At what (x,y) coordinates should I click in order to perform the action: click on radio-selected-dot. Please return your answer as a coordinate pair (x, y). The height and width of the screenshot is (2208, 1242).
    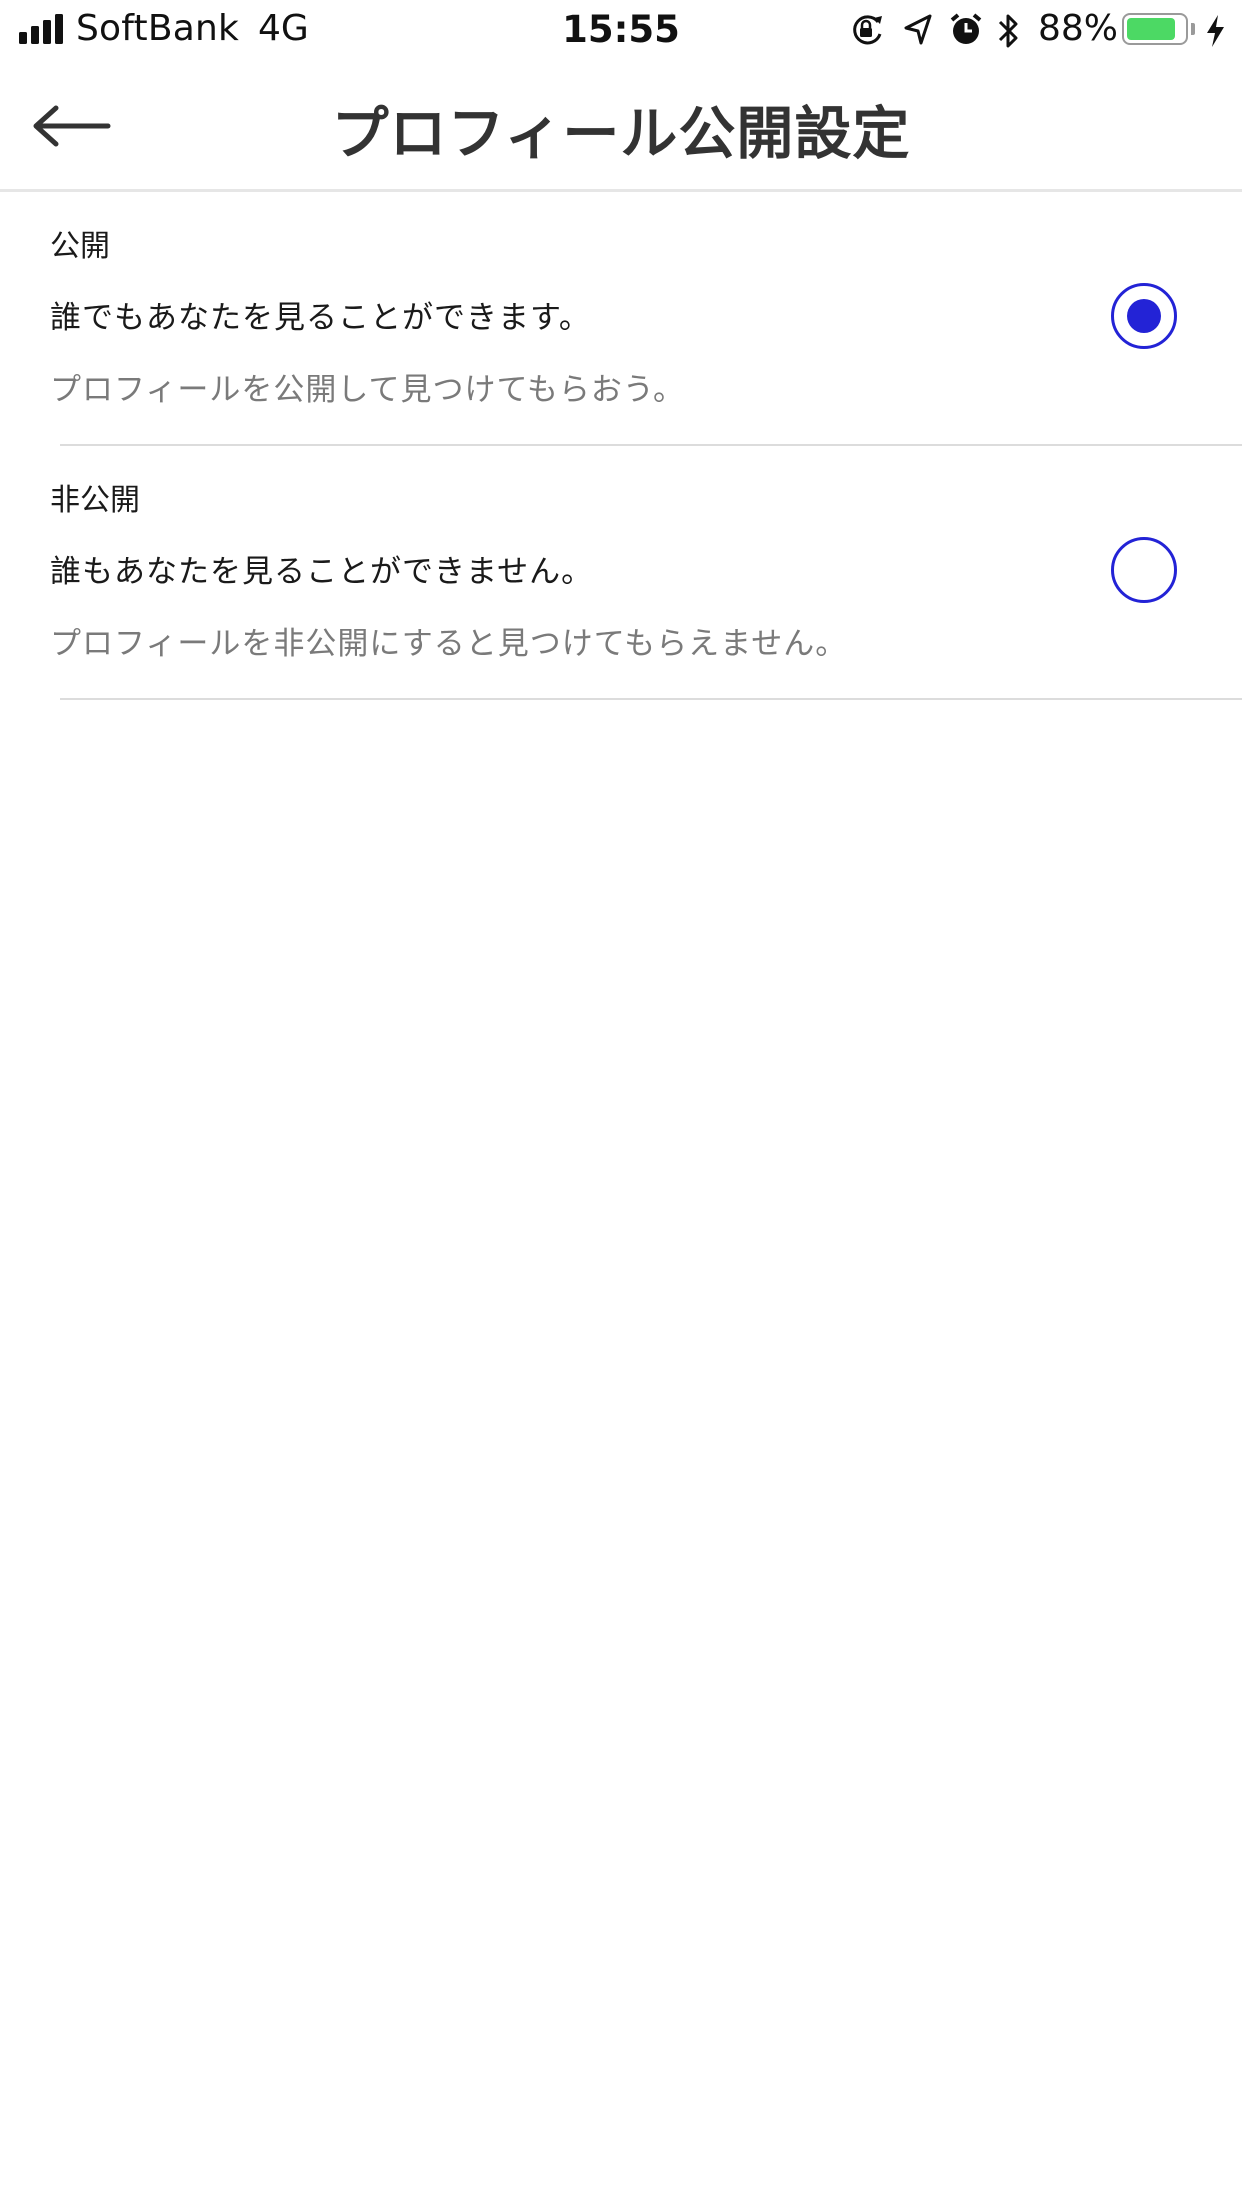
    Looking at the image, I should click on (1144, 316).